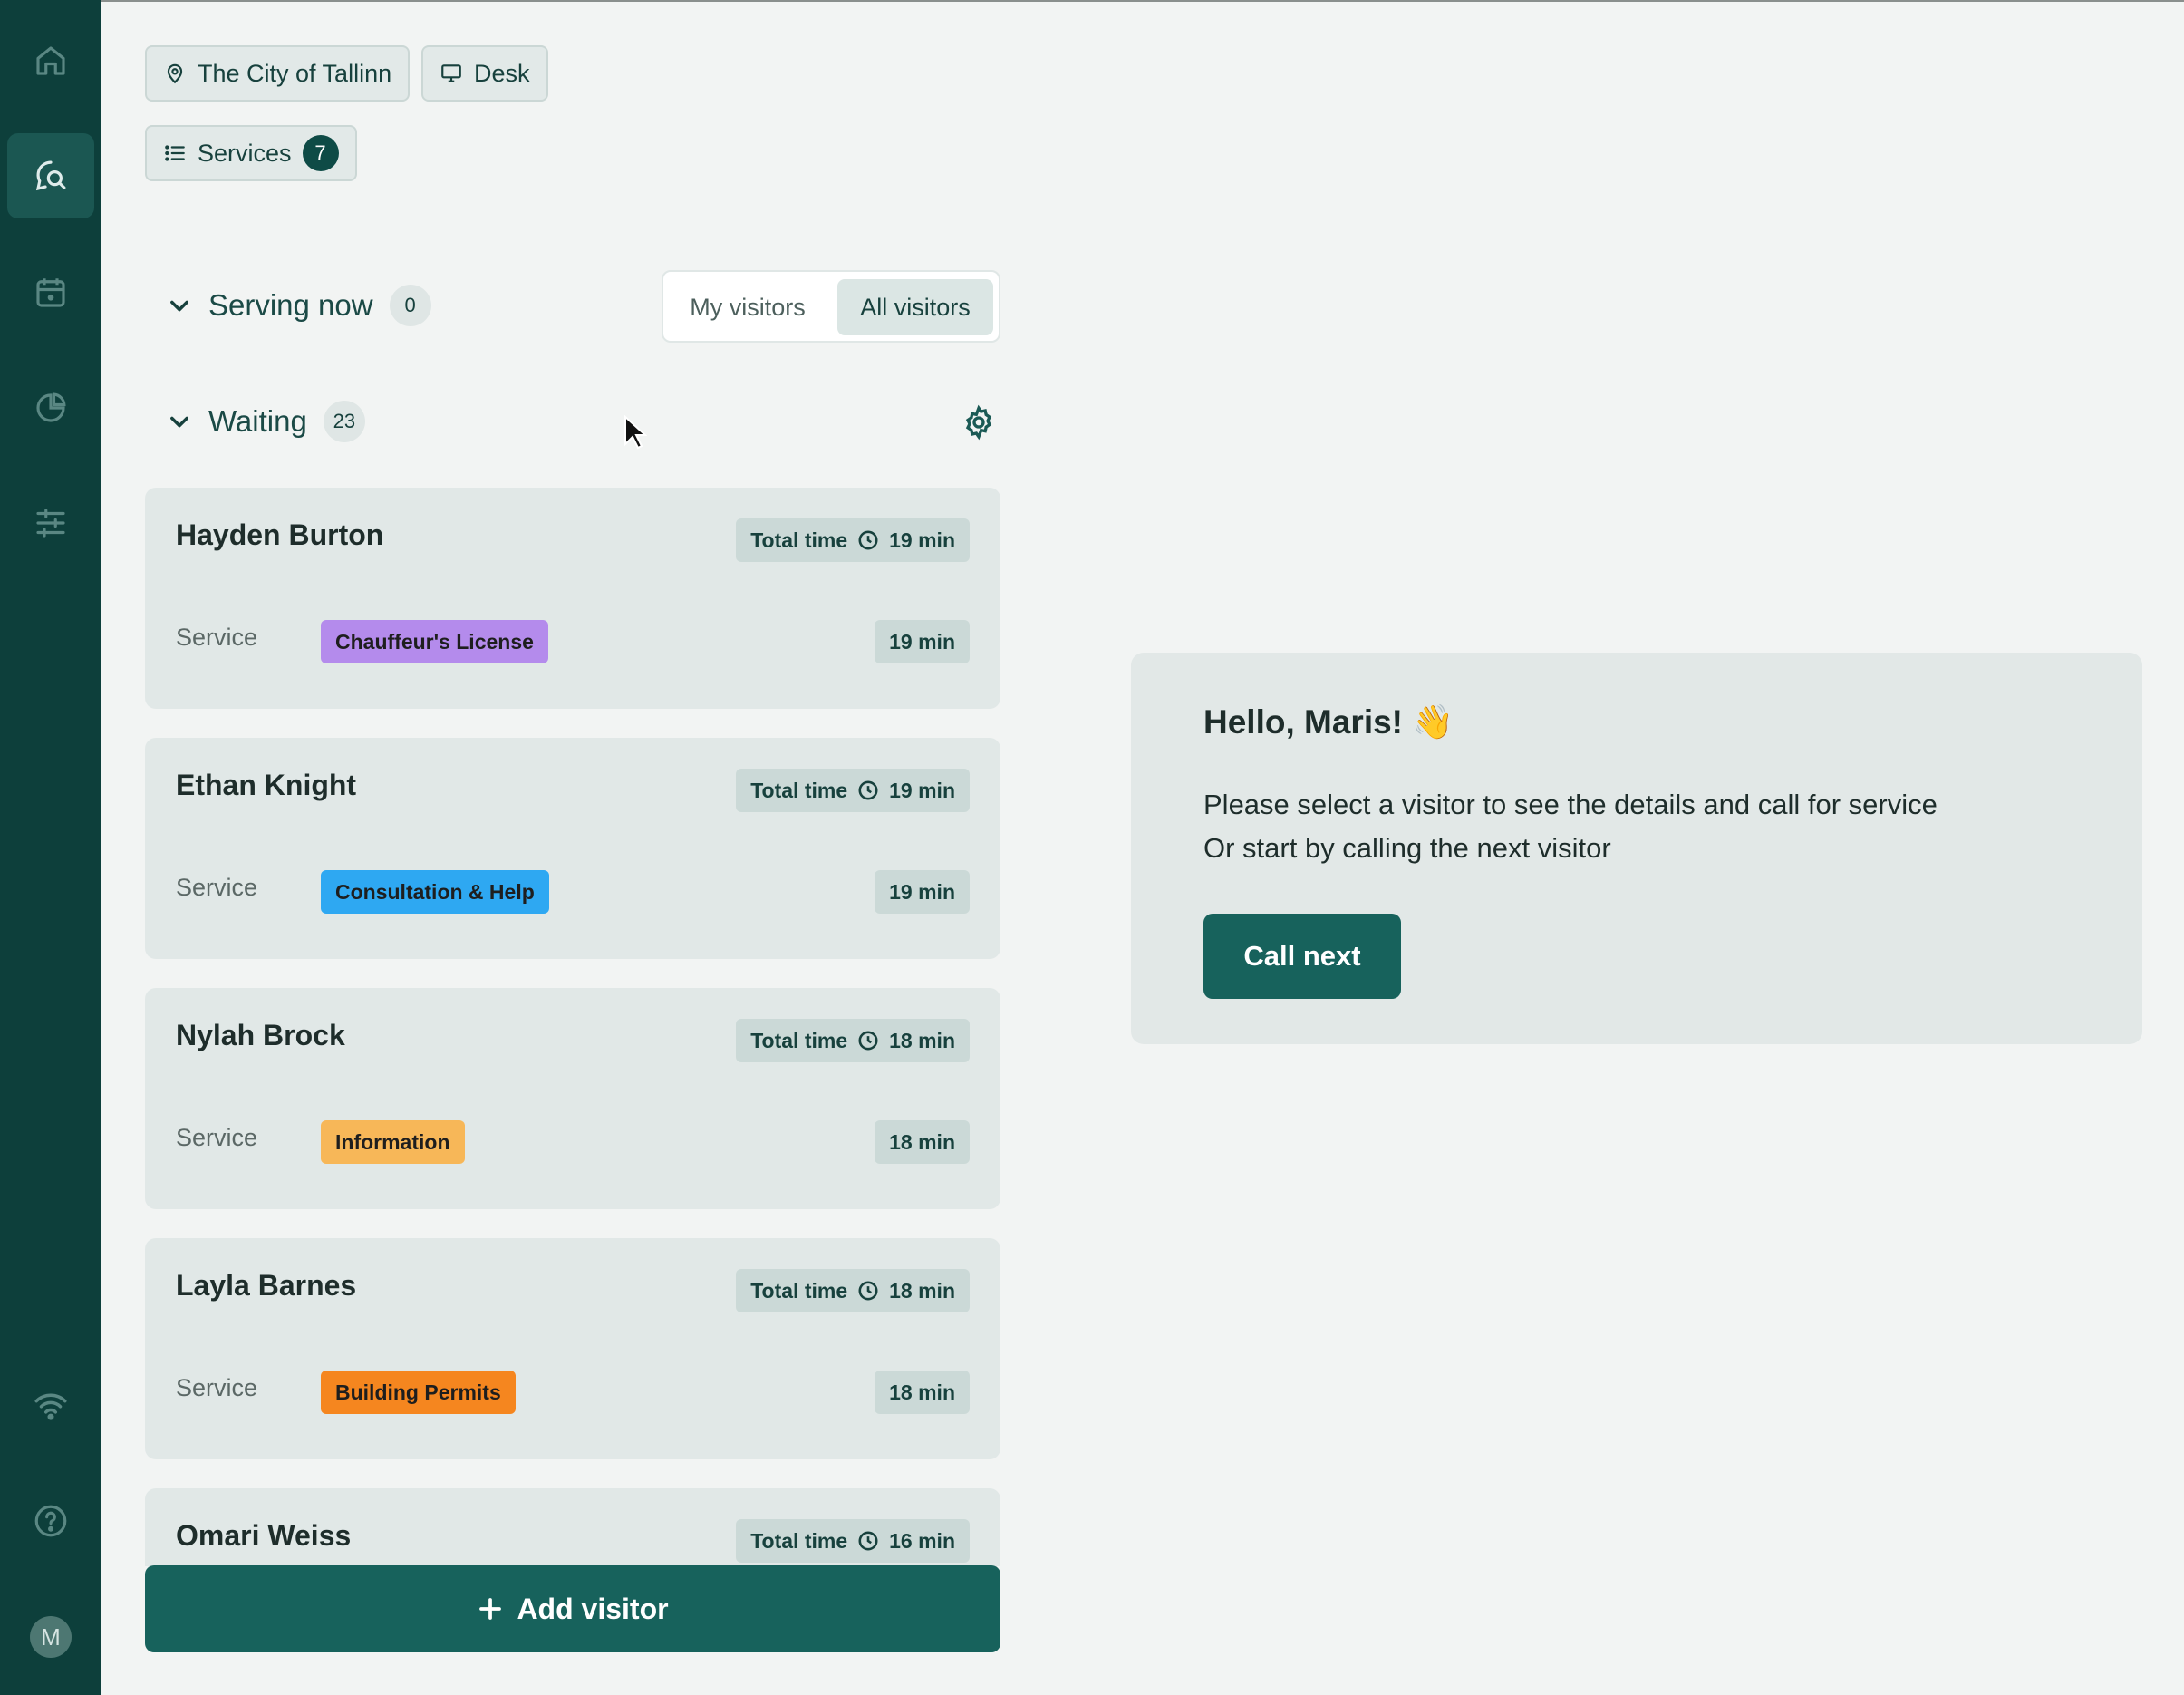  I want to click on desk-label: Desk, so click(502, 73).